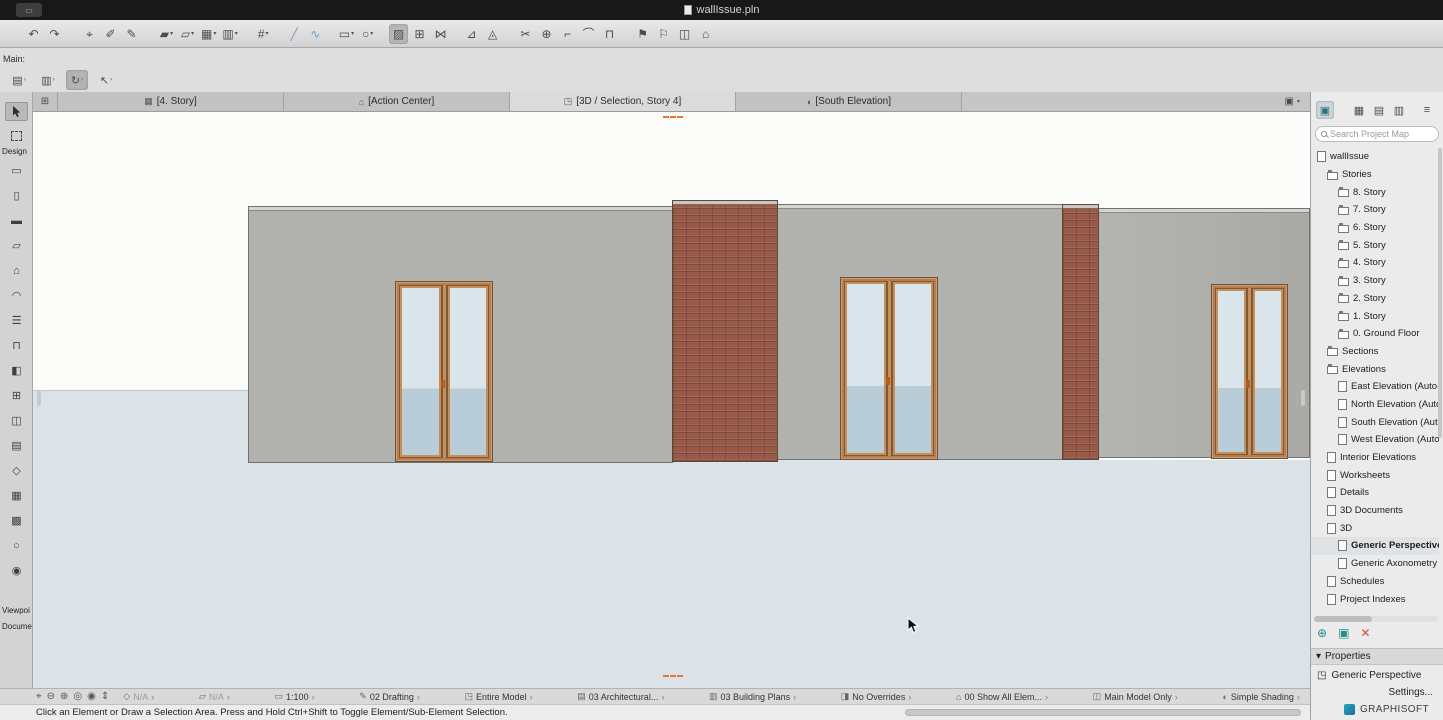 The height and width of the screenshot is (720, 1443). I want to click on tree-item: 6. Story, so click(1375, 228).